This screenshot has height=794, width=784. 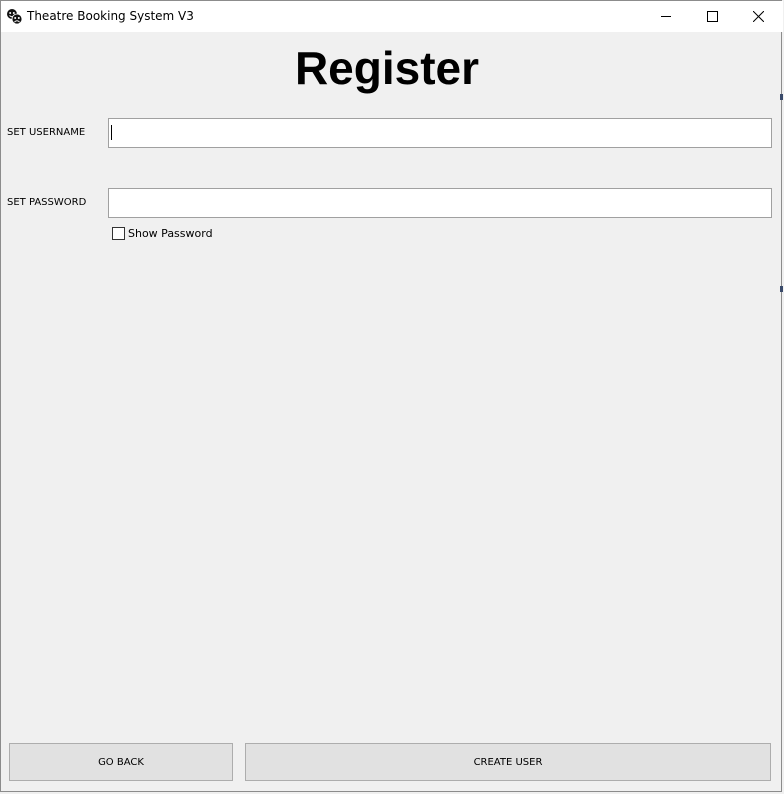 I want to click on username-label: SET USERNAME, so click(x=46, y=132).